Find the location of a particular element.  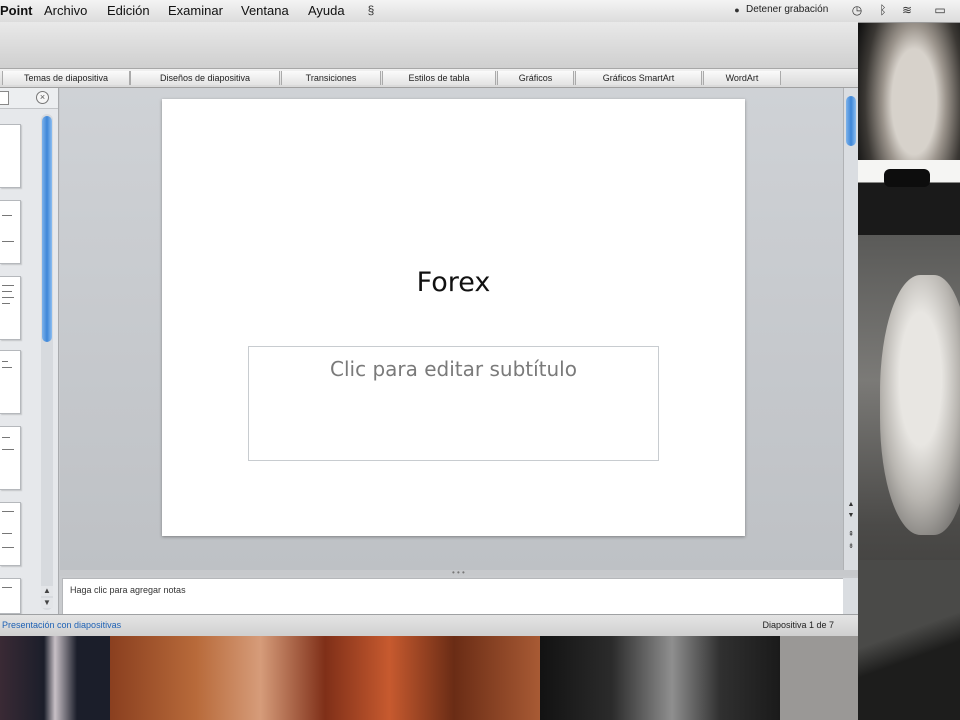

desktop-photo-top is located at coordinates (909, 127).